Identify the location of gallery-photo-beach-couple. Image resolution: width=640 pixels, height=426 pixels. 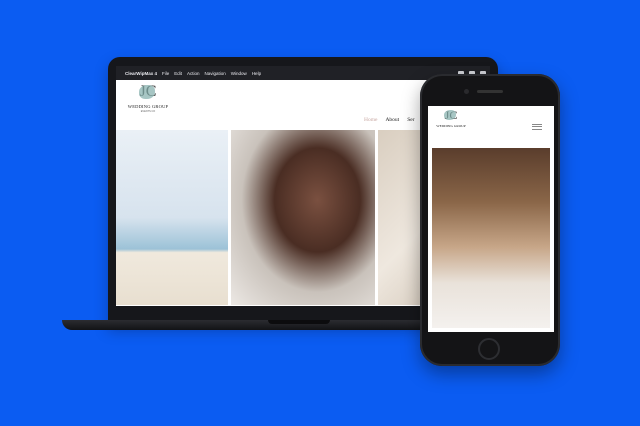
(172, 217).